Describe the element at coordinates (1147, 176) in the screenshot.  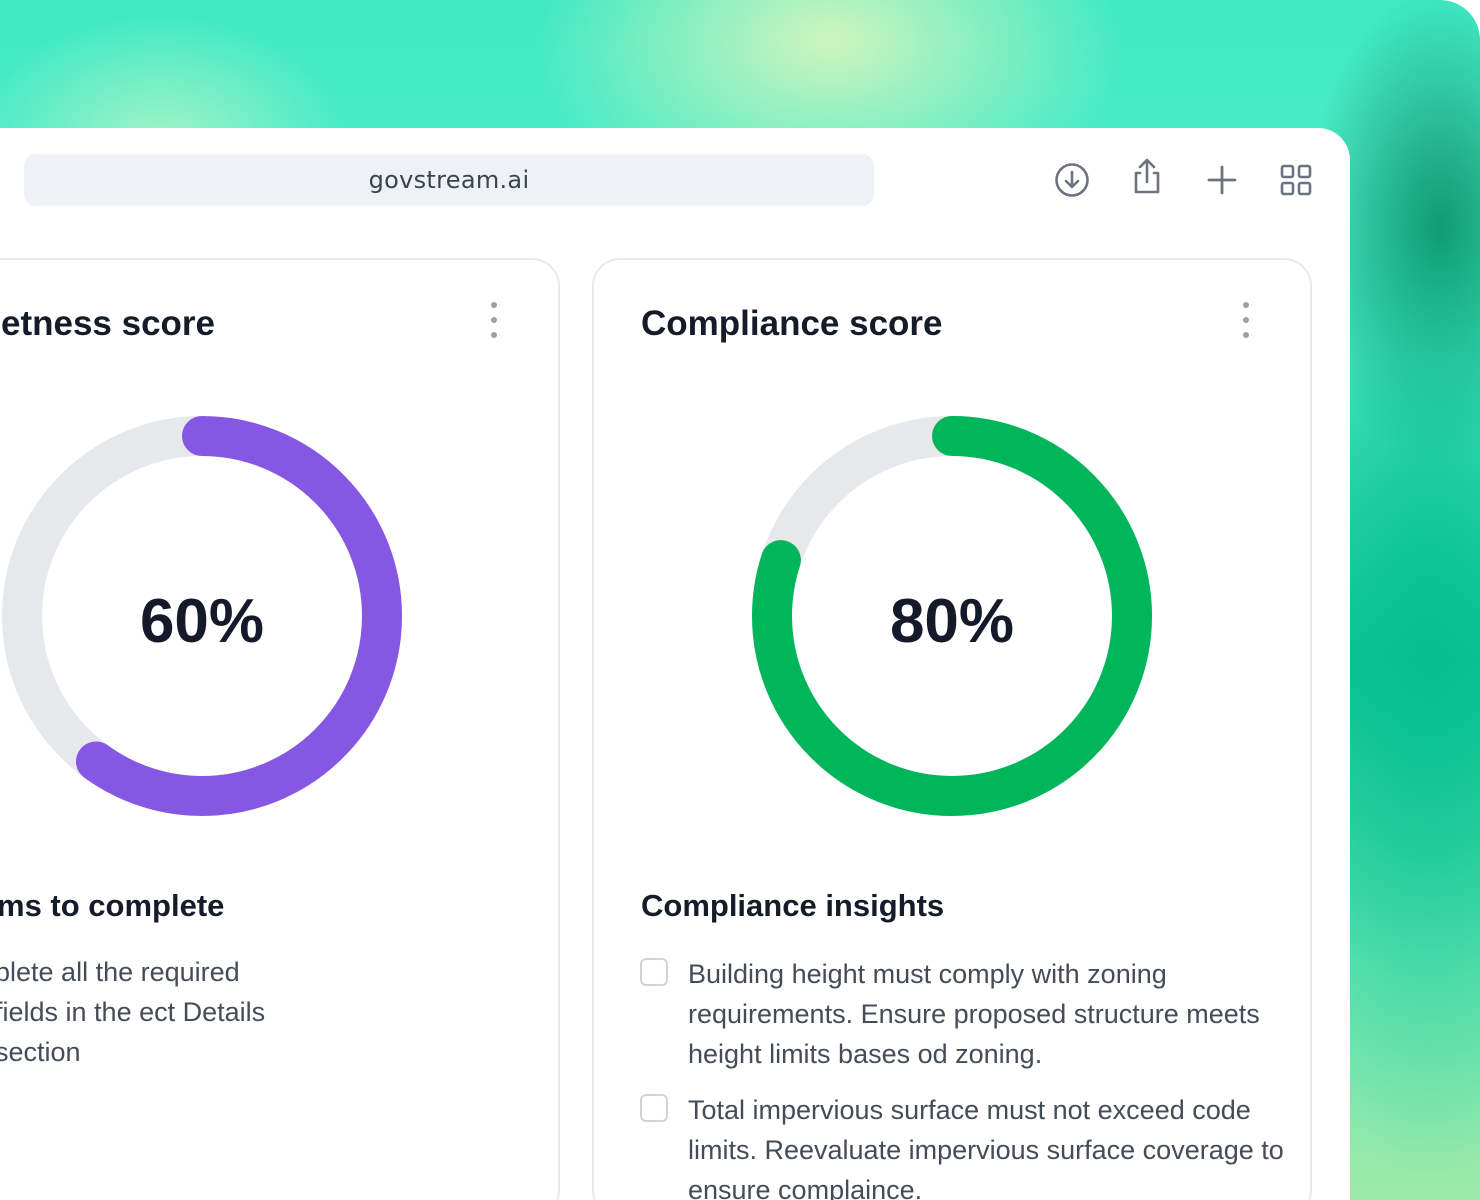
I see `share-icon` at that location.